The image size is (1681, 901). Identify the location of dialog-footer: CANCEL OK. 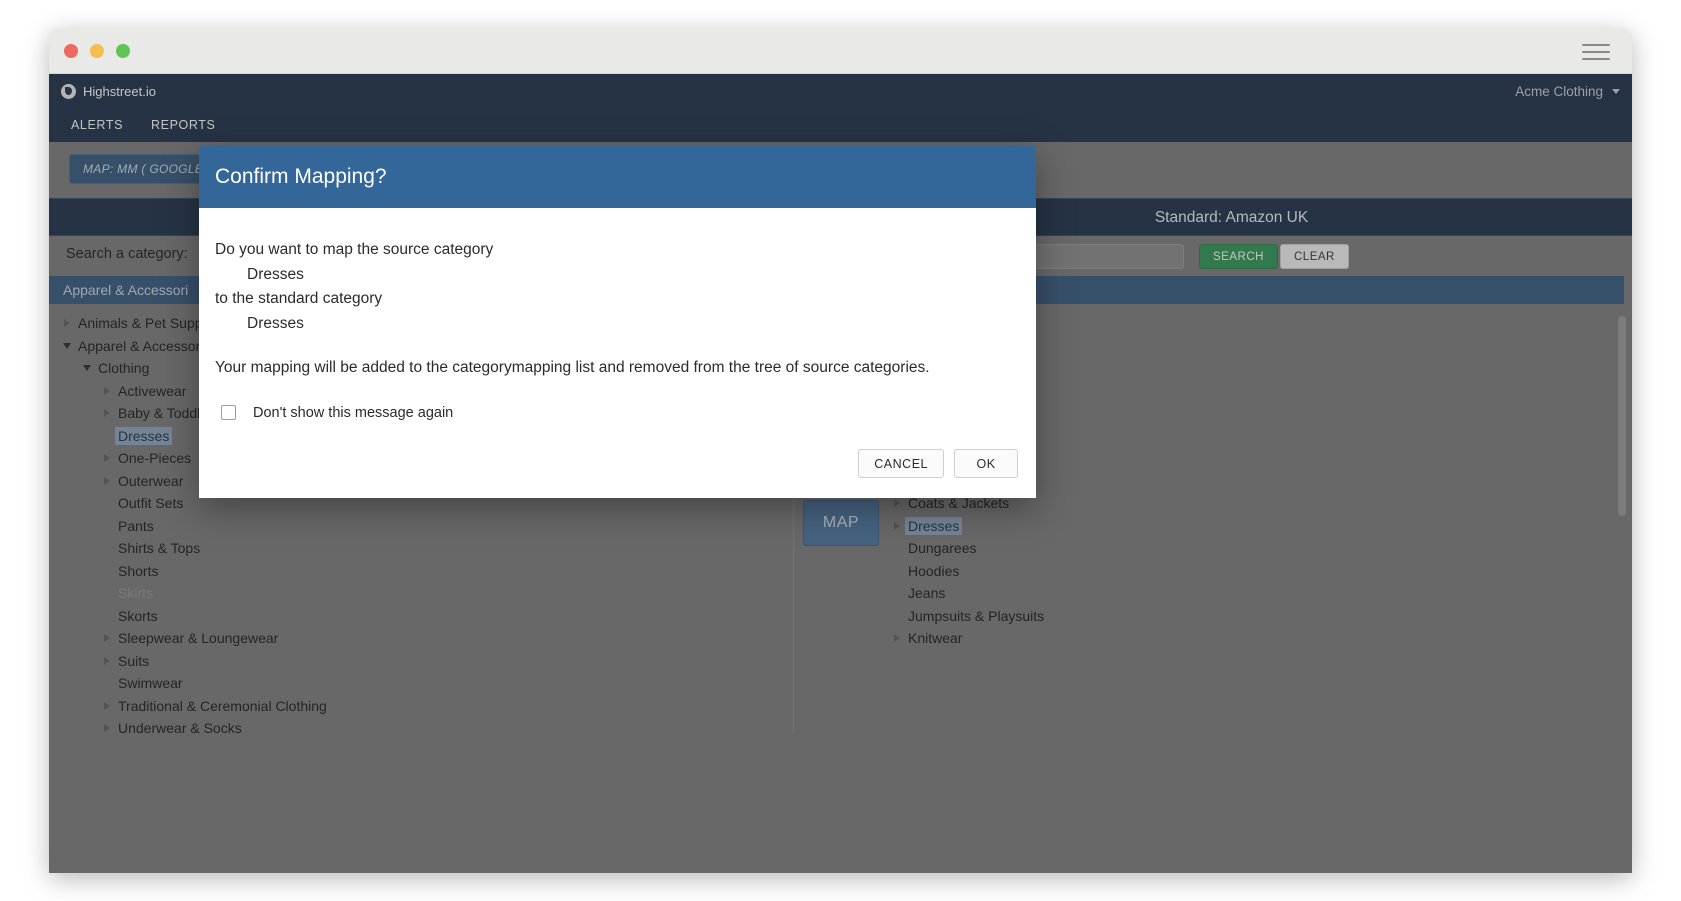
(617, 461).